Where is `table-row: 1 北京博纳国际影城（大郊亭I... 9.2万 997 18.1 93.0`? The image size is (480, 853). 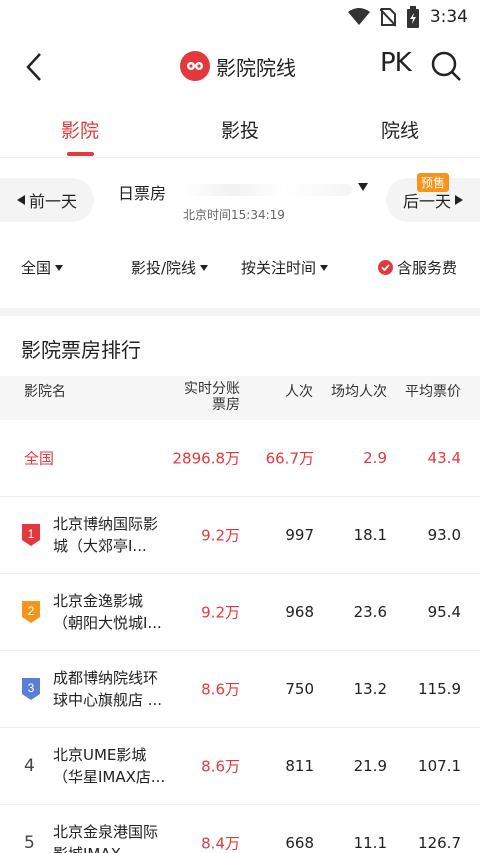
table-row: 1 北京博纳国际影城（大郊亭I... 9.2万 997 18.1 93.0 is located at coordinates (240, 535).